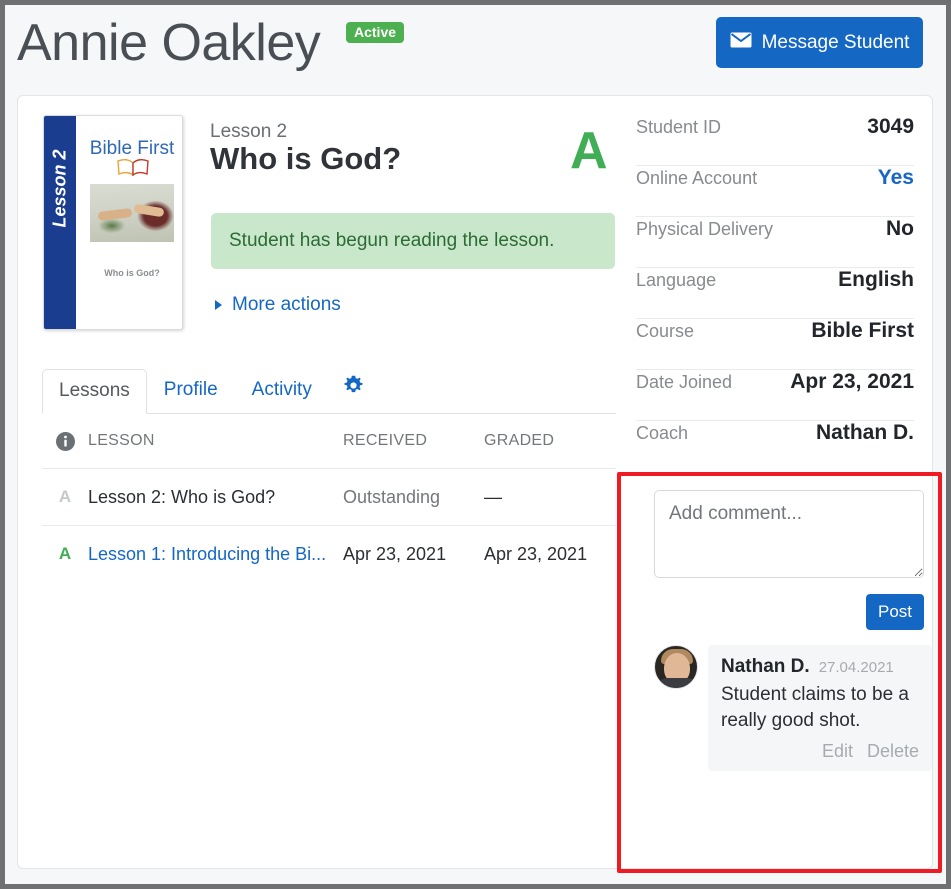 The height and width of the screenshot is (889, 951). What do you see at coordinates (133, 169) in the screenshot?
I see `open-book-icon` at bounding box center [133, 169].